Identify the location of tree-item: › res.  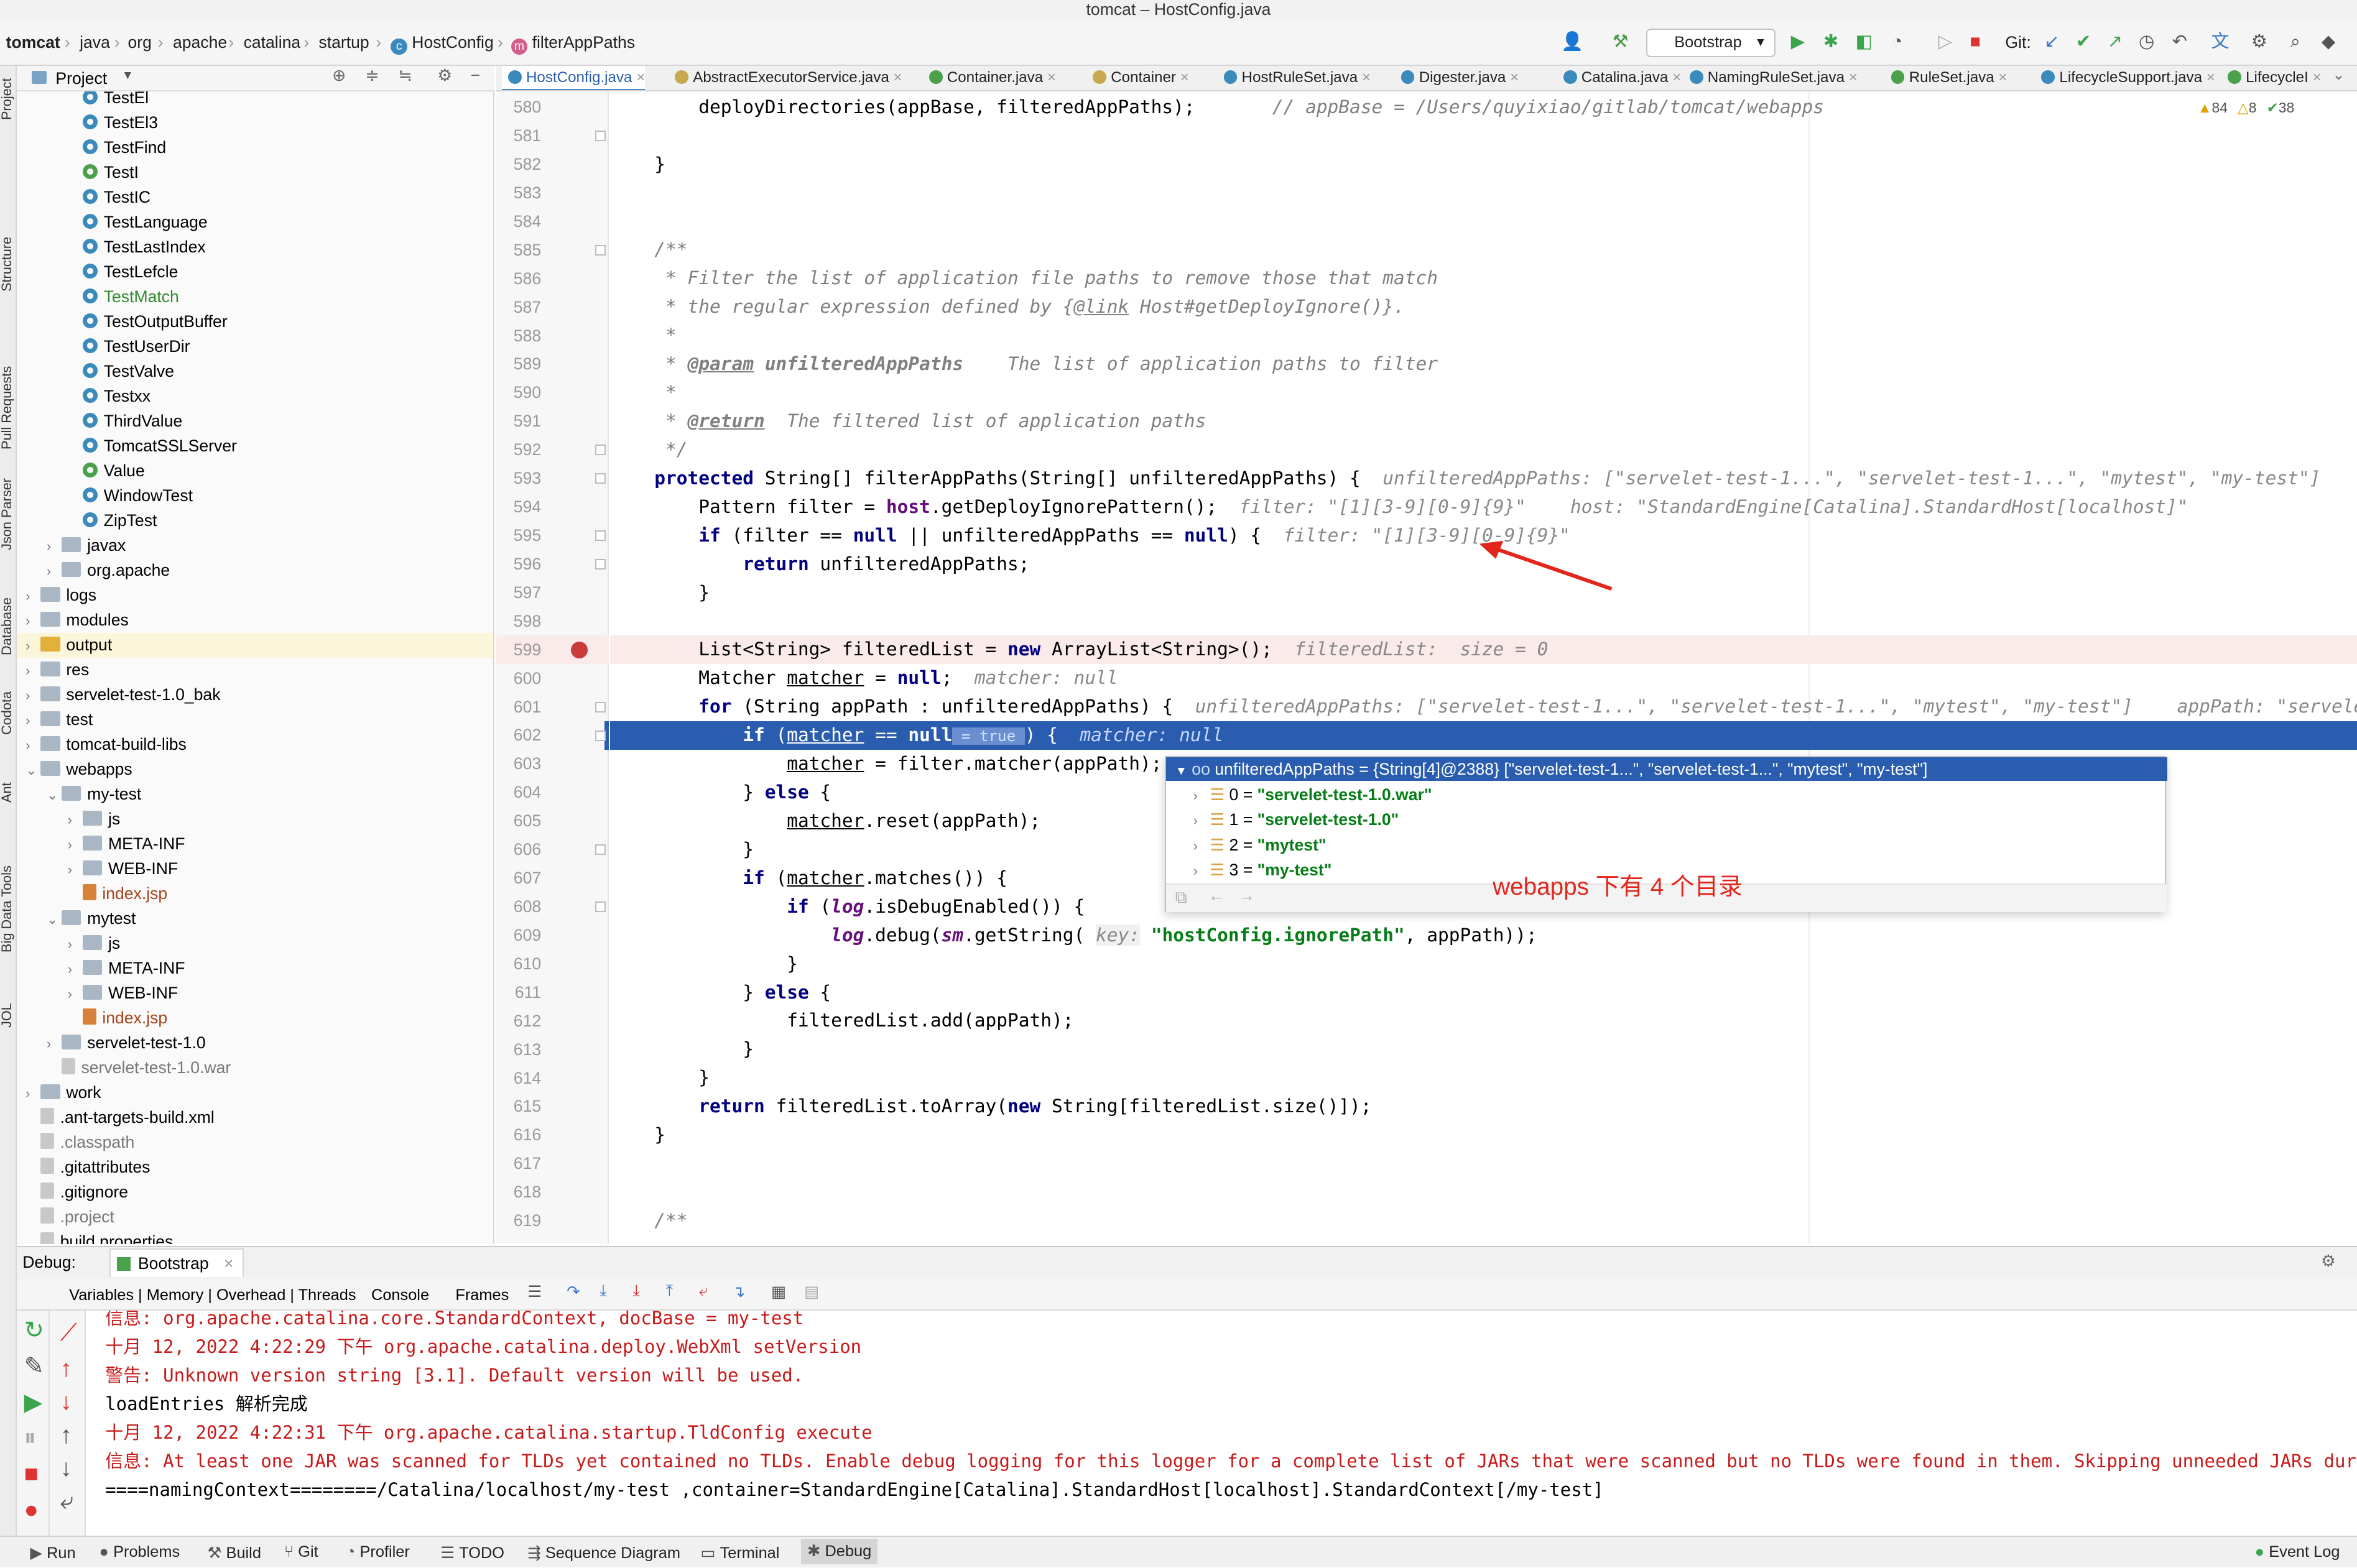
(256, 670).